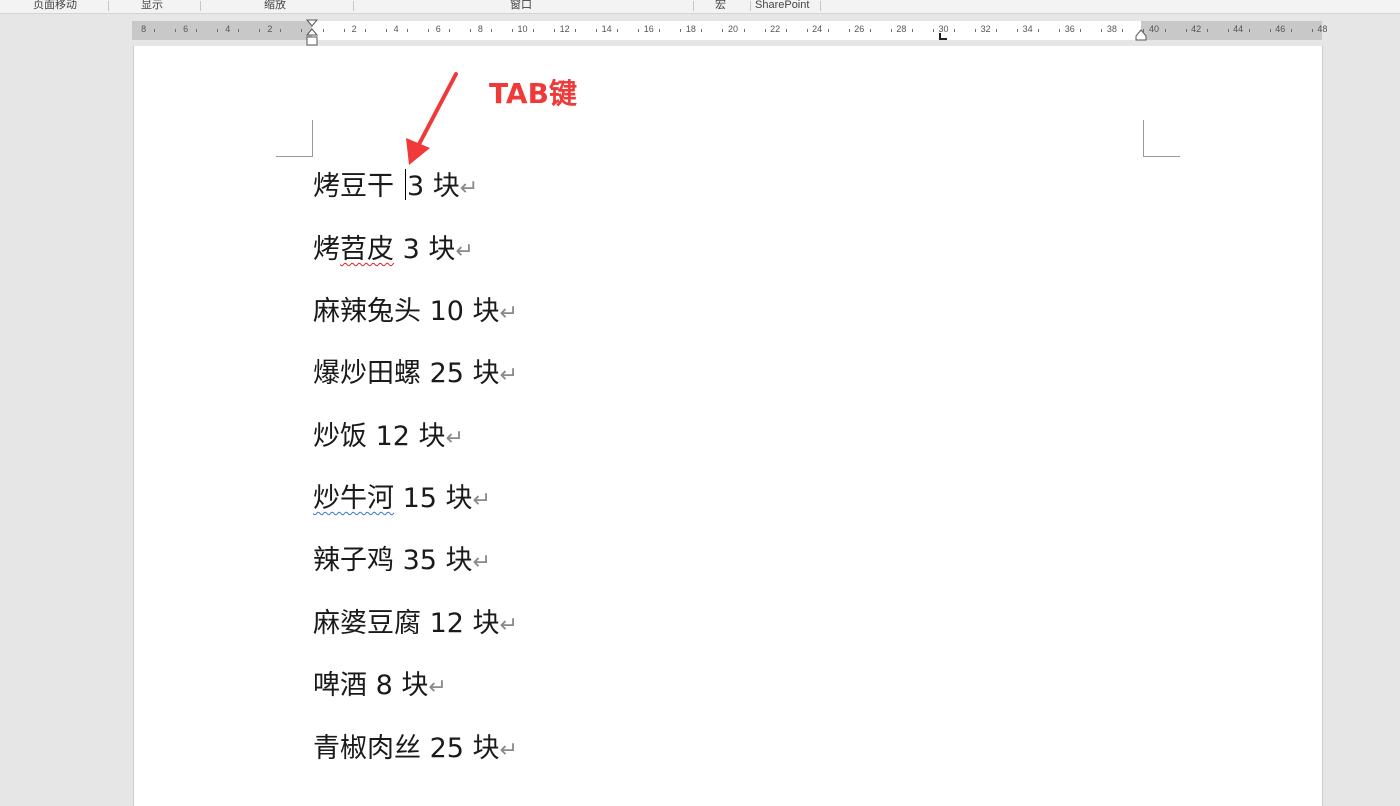  What do you see at coordinates (775, 29) in the screenshot?
I see `ruler-number: 22` at bounding box center [775, 29].